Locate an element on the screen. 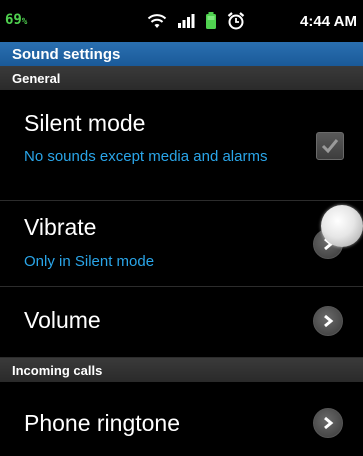 The width and height of the screenshot is (363, 456). battery-icon is located at coordinates (211, 20).